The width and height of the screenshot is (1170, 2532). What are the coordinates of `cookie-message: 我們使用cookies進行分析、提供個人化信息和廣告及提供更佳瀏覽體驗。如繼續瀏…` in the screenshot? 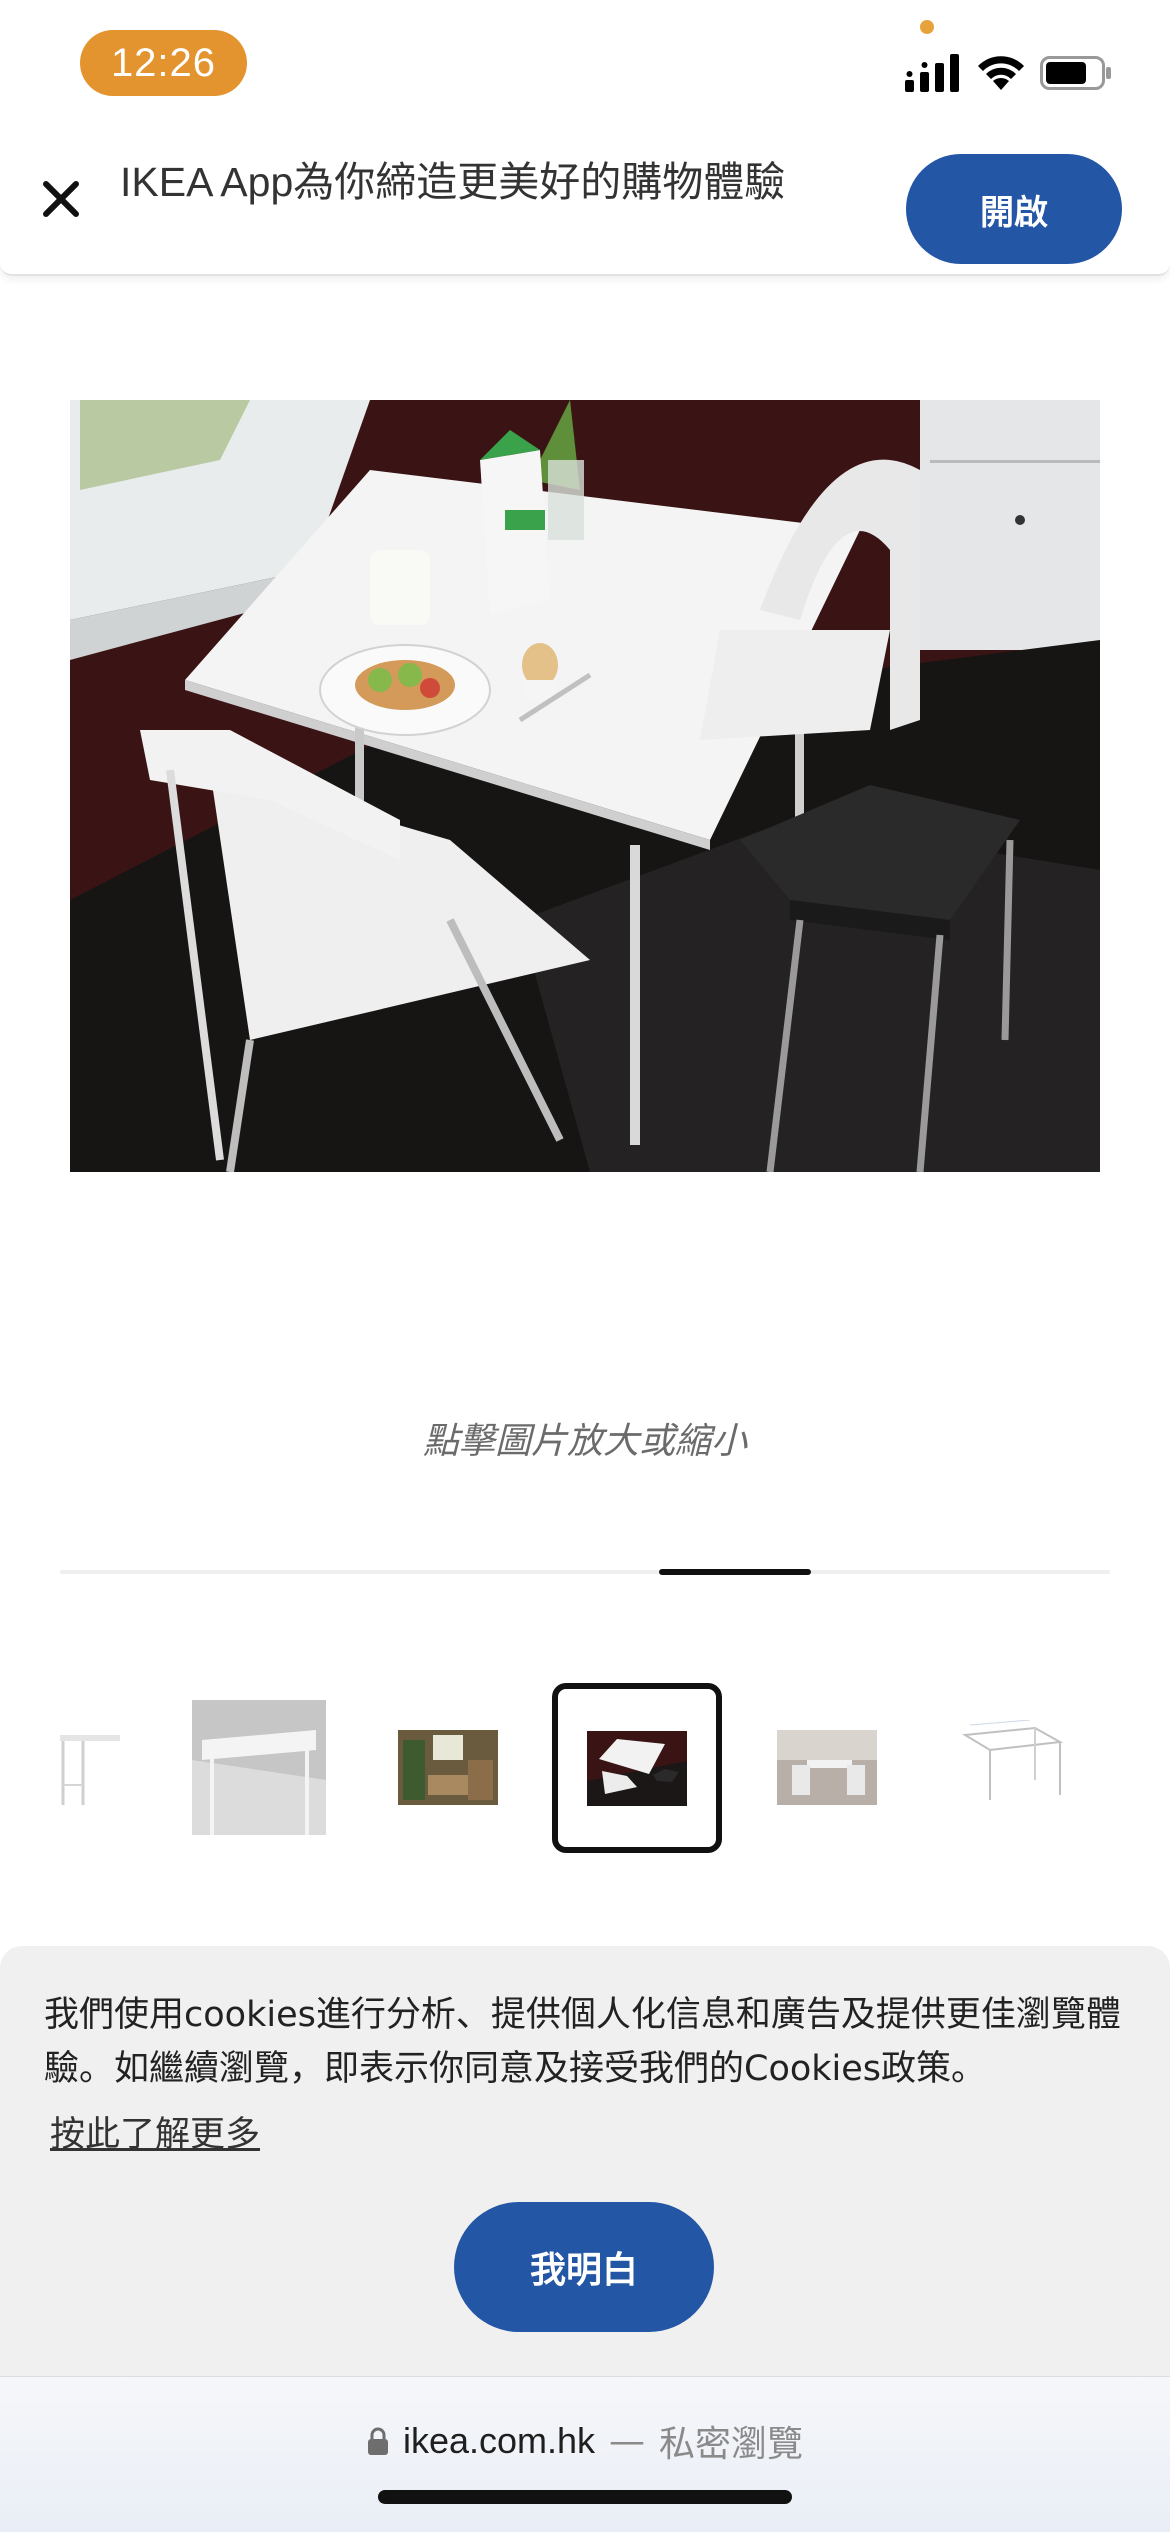 It's located at (582, 2042).